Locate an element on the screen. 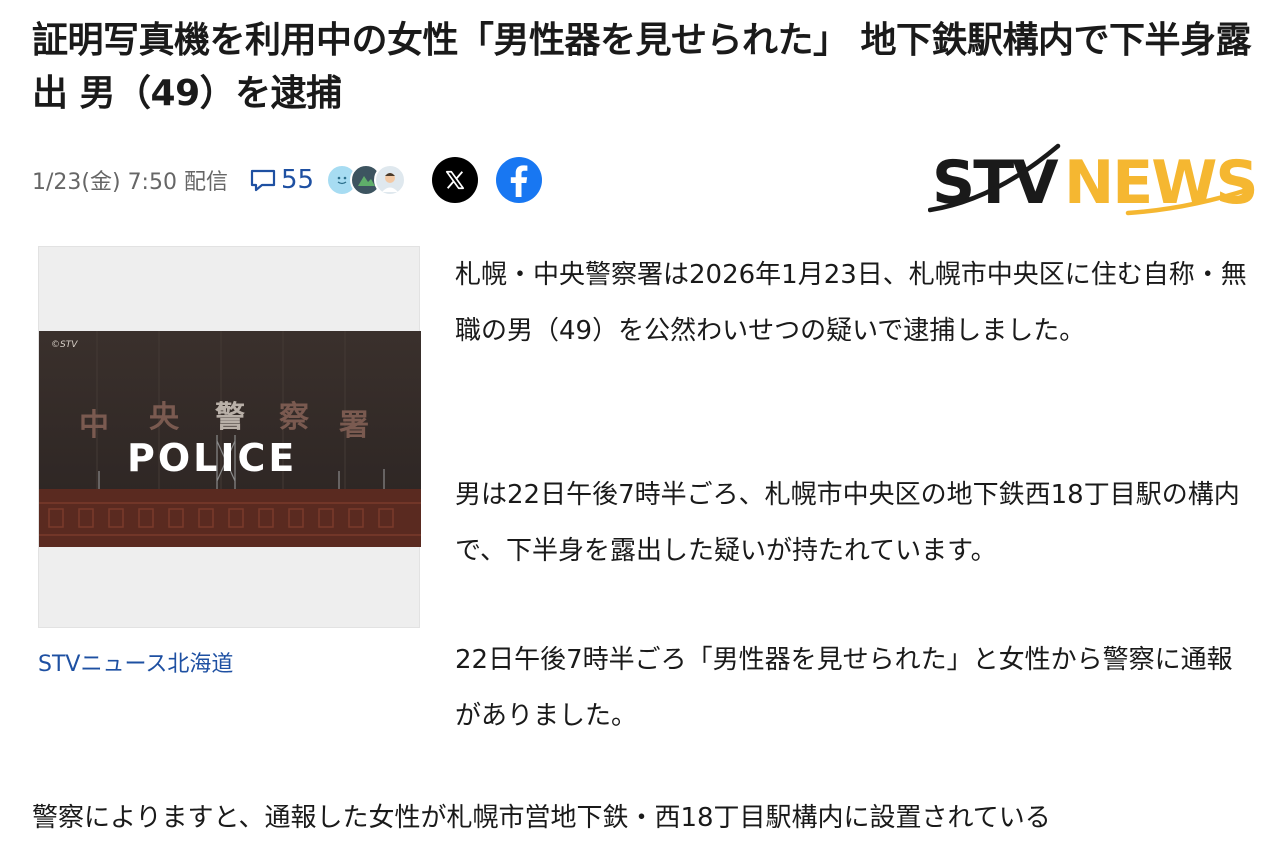  article-meta: 1/23(金) 7:50 配信 55 is located at coordinates (287, 180).